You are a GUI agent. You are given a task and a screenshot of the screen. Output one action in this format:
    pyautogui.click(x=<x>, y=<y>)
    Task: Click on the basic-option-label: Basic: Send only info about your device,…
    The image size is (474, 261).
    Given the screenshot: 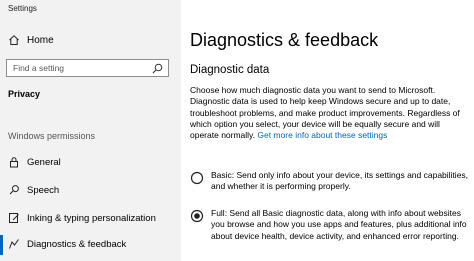 What is the action you would take?
    pyautogui.click(x=341, y=181)
    